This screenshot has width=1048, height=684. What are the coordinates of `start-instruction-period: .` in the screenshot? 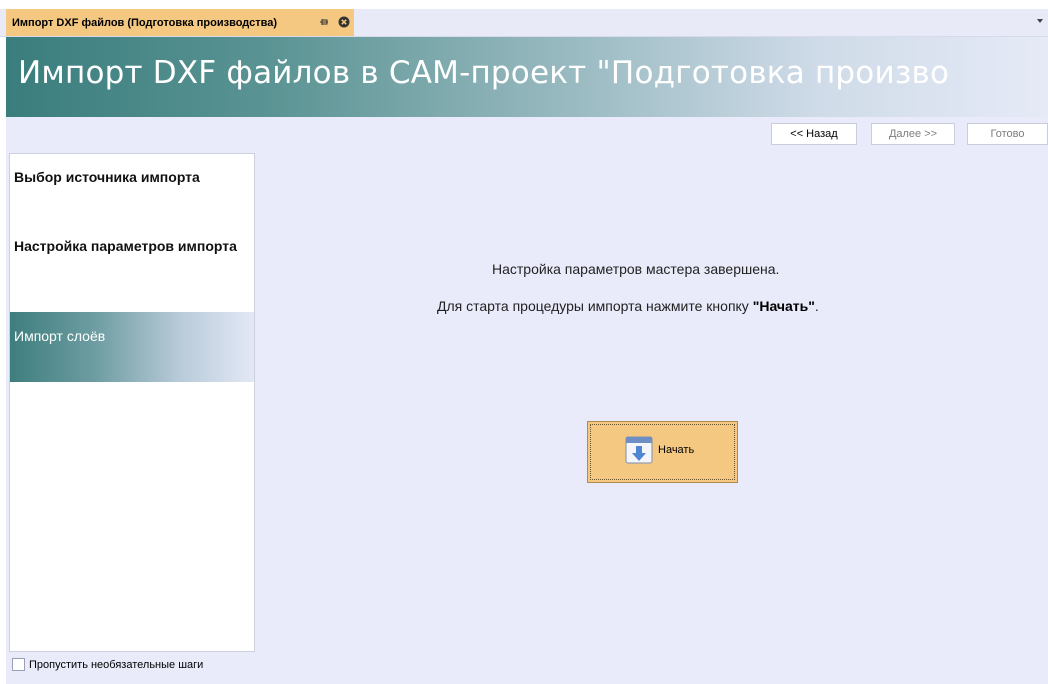 It's located at (816, 306).